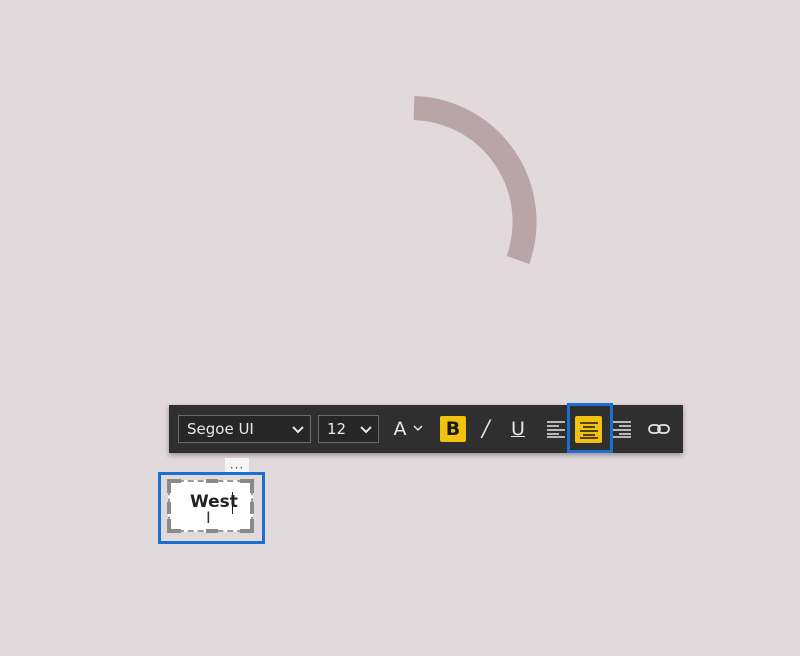 The height and width of the screenshot is (656, 800). What do you see at coordinates (220, 429) in the screenshot?
I see `font-family-value: Segoe UI` at bounding box center [220, 429].